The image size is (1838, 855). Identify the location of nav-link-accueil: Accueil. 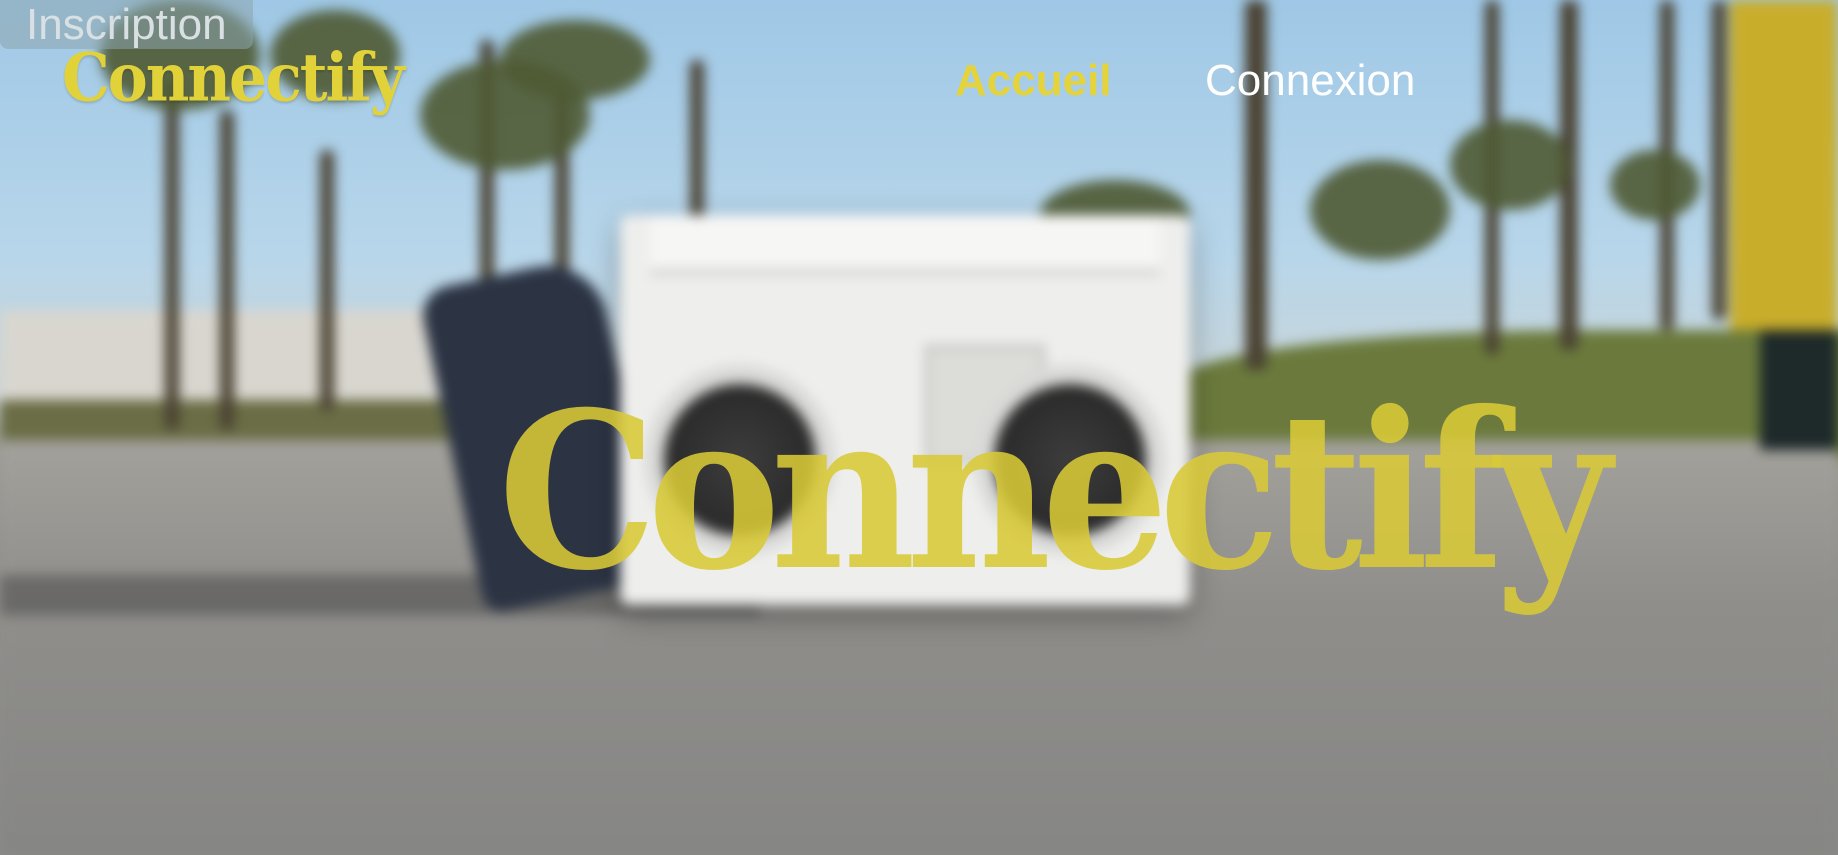
(1033, 81).